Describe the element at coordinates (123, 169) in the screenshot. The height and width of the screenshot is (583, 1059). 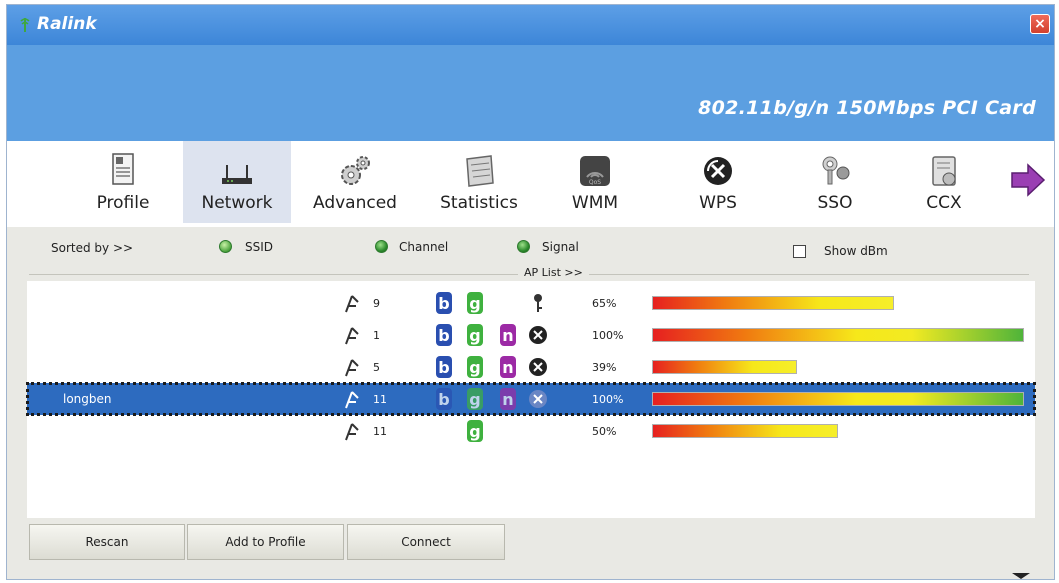
I see `profile-icon` at that location.